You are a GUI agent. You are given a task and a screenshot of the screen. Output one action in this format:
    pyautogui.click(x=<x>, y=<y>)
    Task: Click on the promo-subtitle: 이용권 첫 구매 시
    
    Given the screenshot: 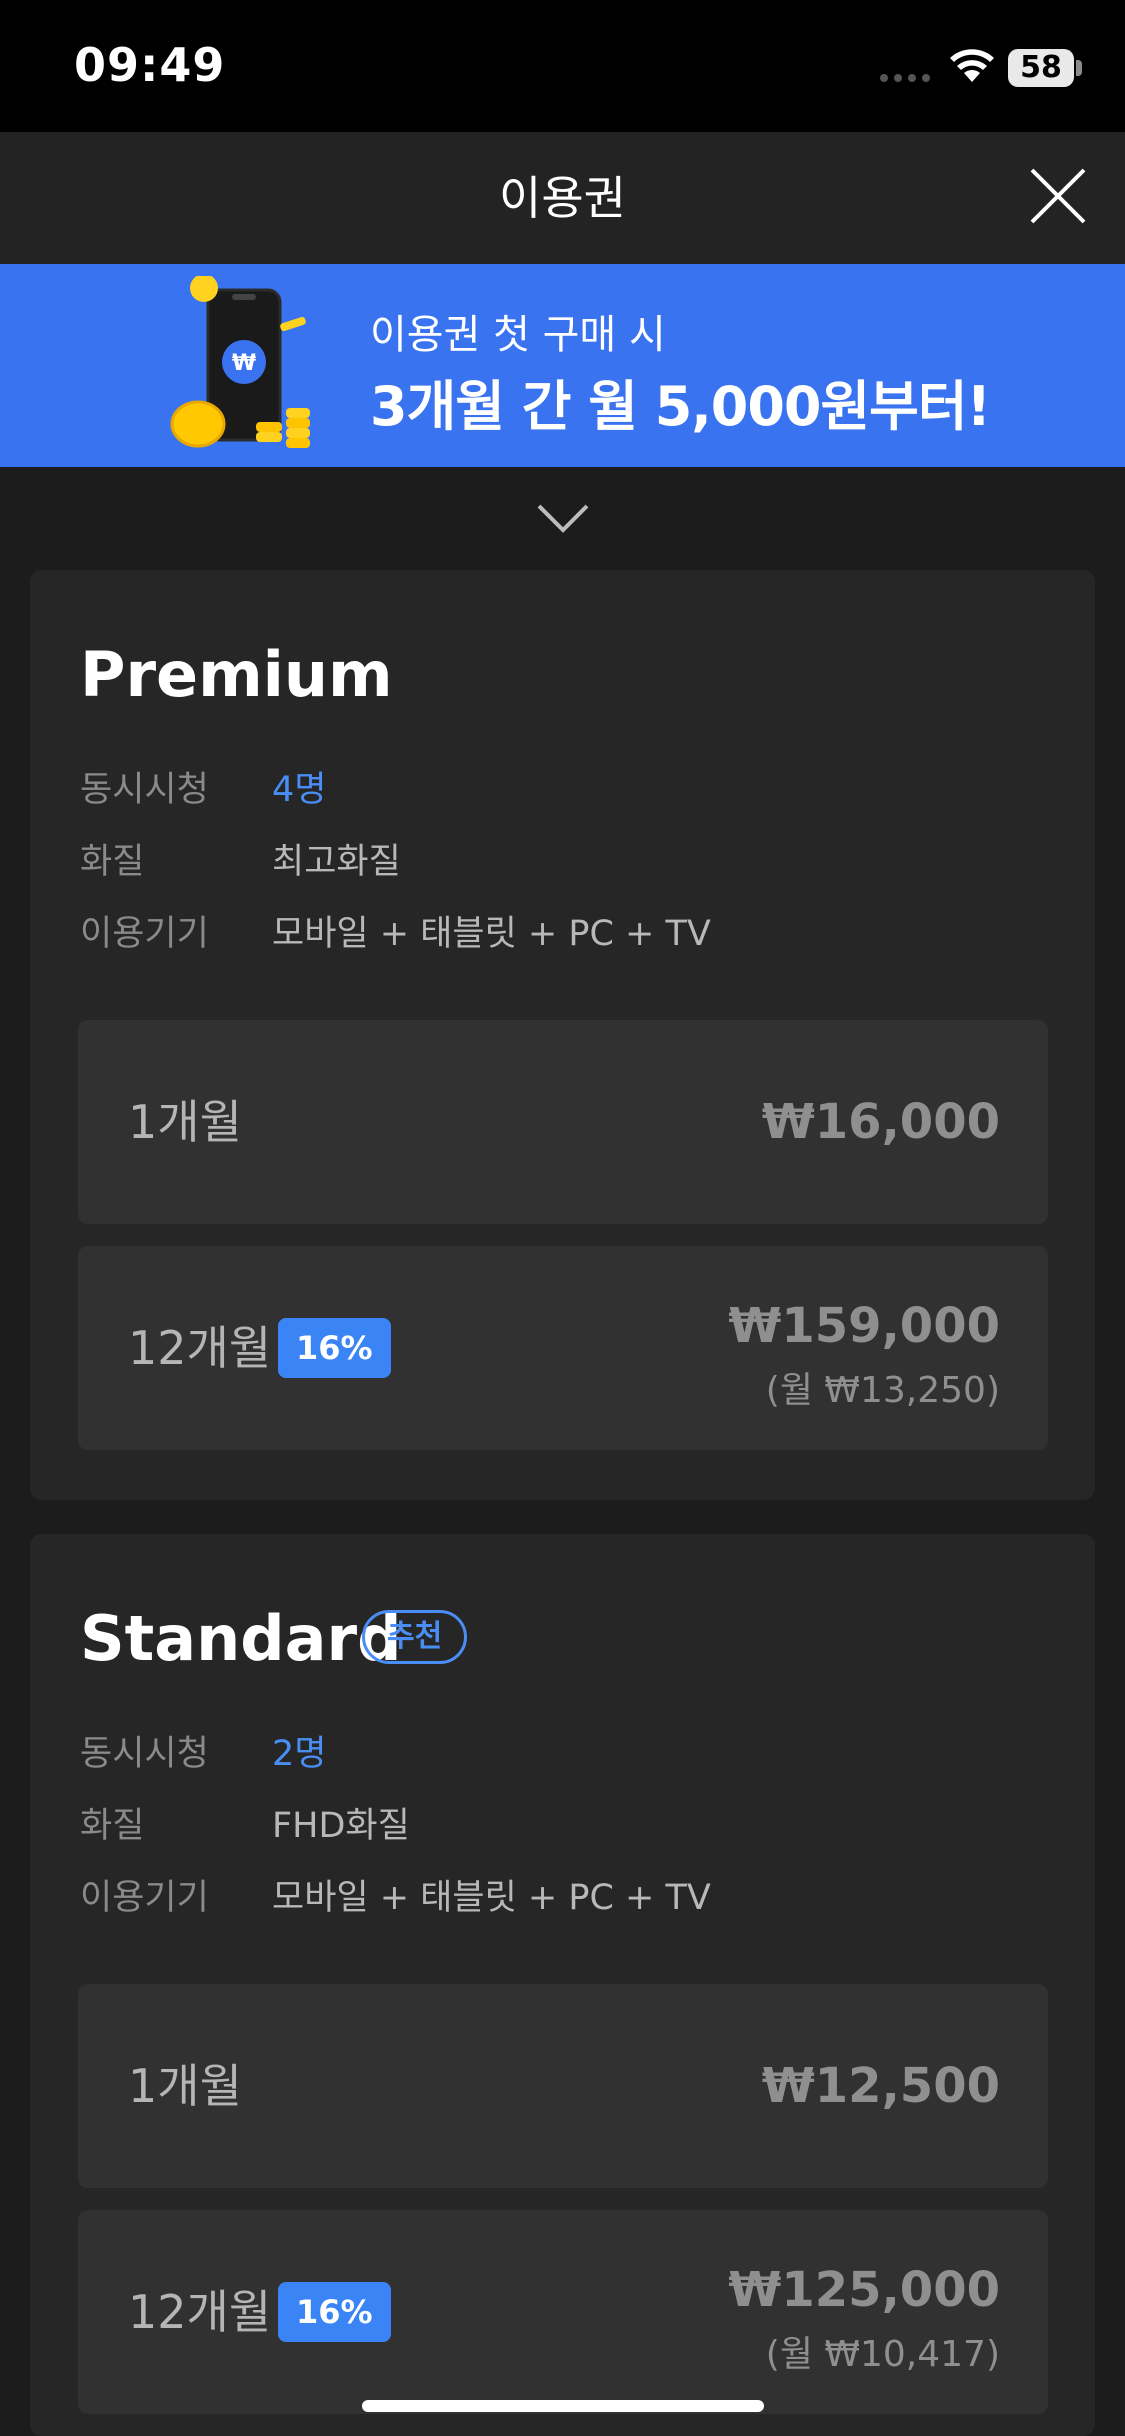 What is the action you would take?
    pyautogui.click(x=518, y=335)
    